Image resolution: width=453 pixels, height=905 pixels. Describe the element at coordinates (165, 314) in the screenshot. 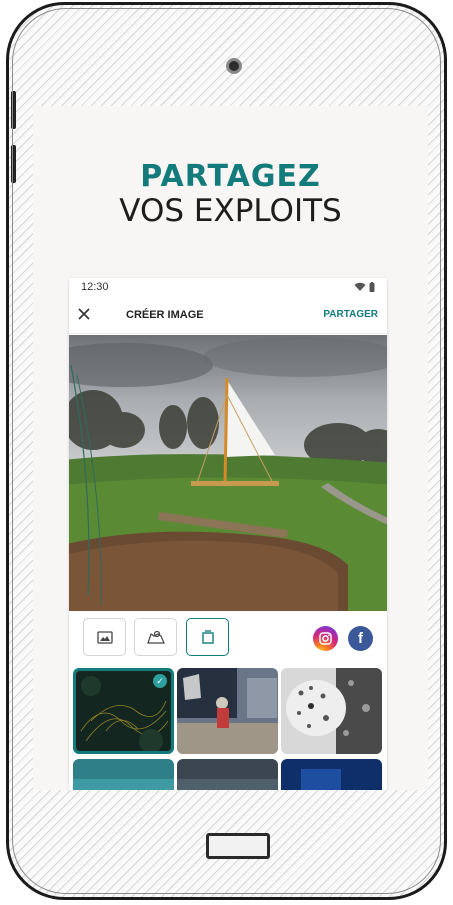

I see `screen-title: CRÉER IMAGE` at that location.